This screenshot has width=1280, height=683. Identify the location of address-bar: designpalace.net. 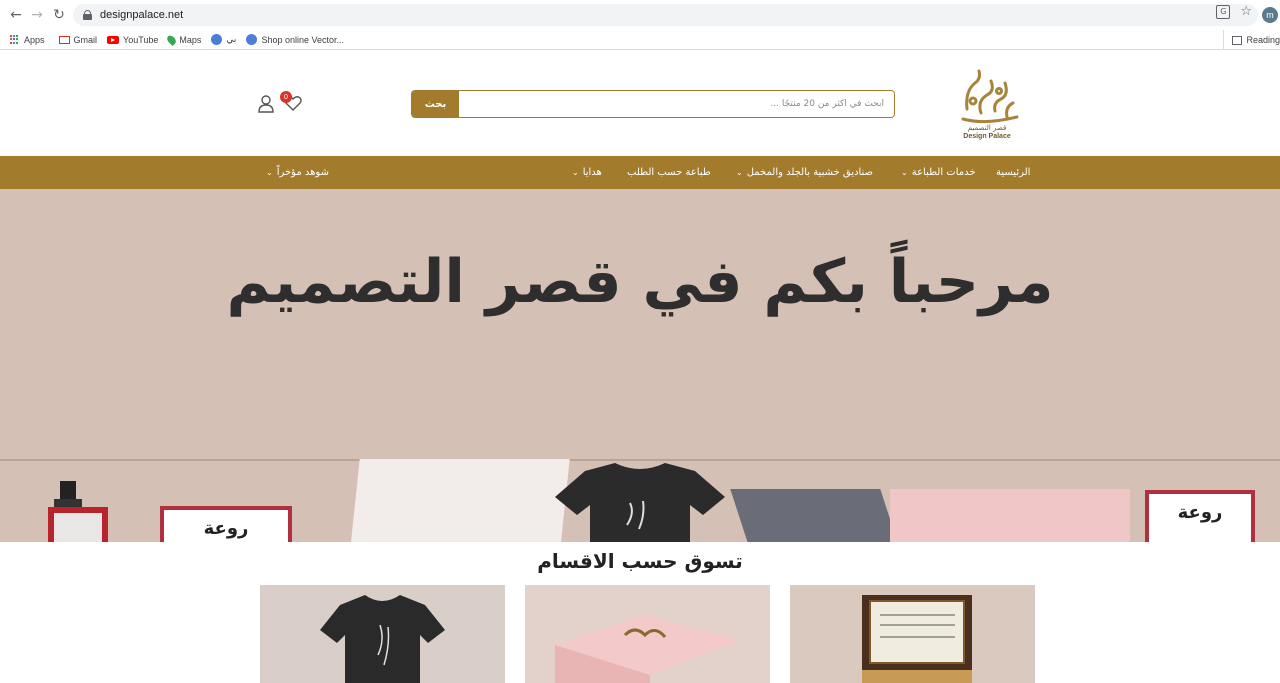
(665, 15).